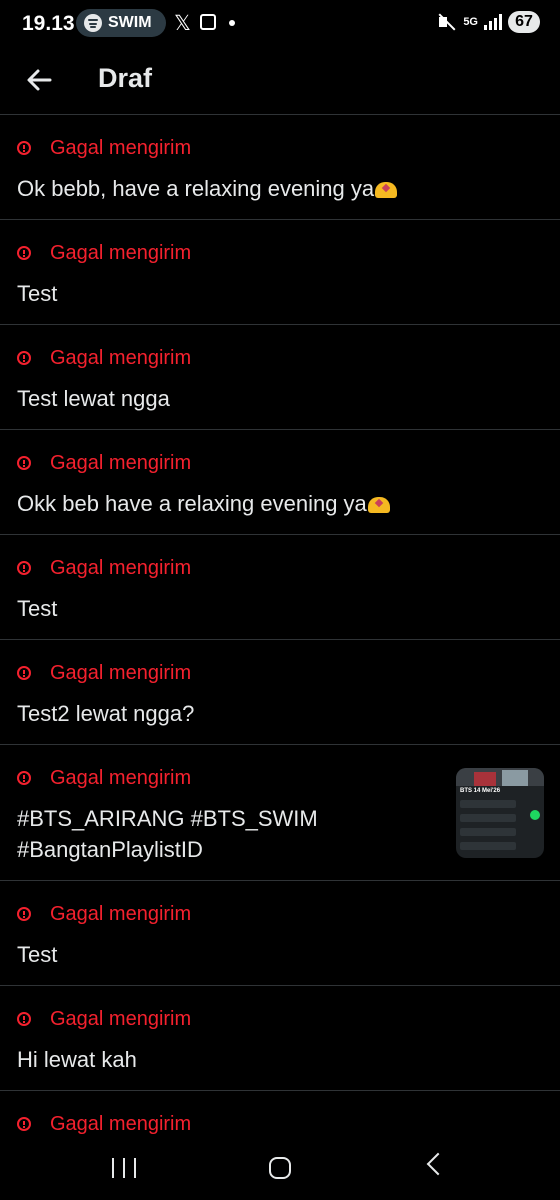  Describe the element at coordinates (208, 22) in the screenshot. I see `screen-record-icon` at that location.